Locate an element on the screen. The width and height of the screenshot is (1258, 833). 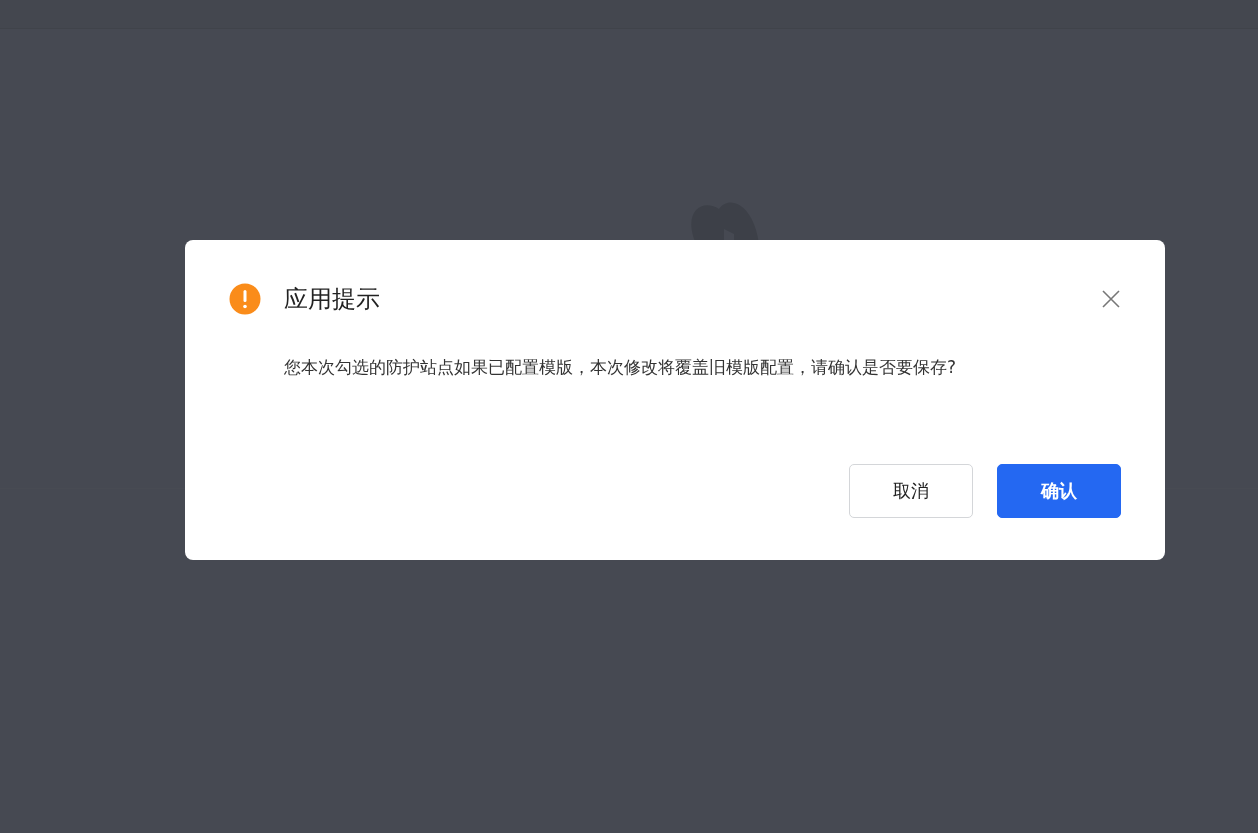
cancel-button: 取消 is located at coordinates (911, 491).